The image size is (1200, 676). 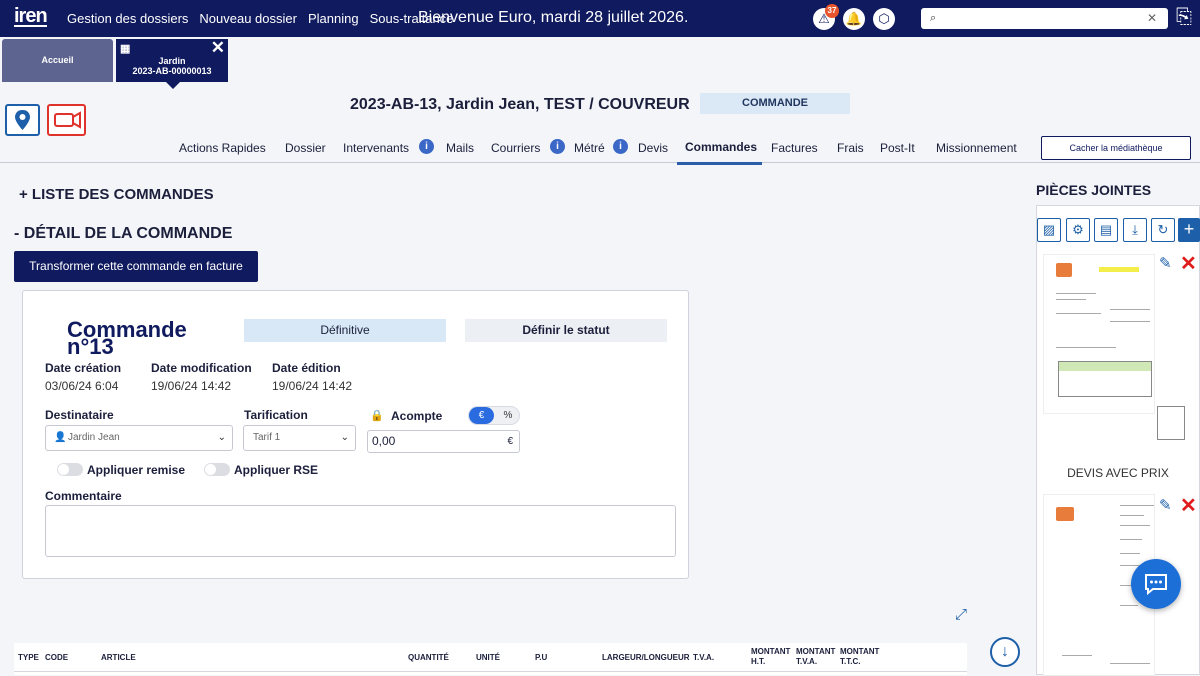 What do you see at coordinates (961, 614) in the screenshot?
I see `expand-icon: ⤢` at bounding box center [961, 614].